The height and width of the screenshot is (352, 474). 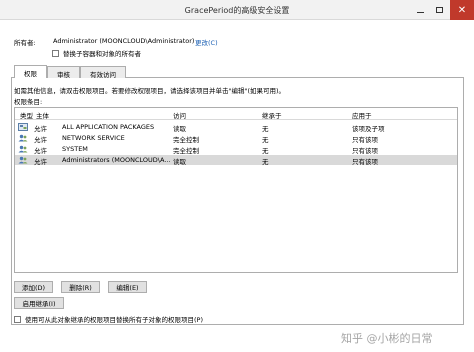 I want to click on tab-auditing: 审核, so click(x=63, y=72).